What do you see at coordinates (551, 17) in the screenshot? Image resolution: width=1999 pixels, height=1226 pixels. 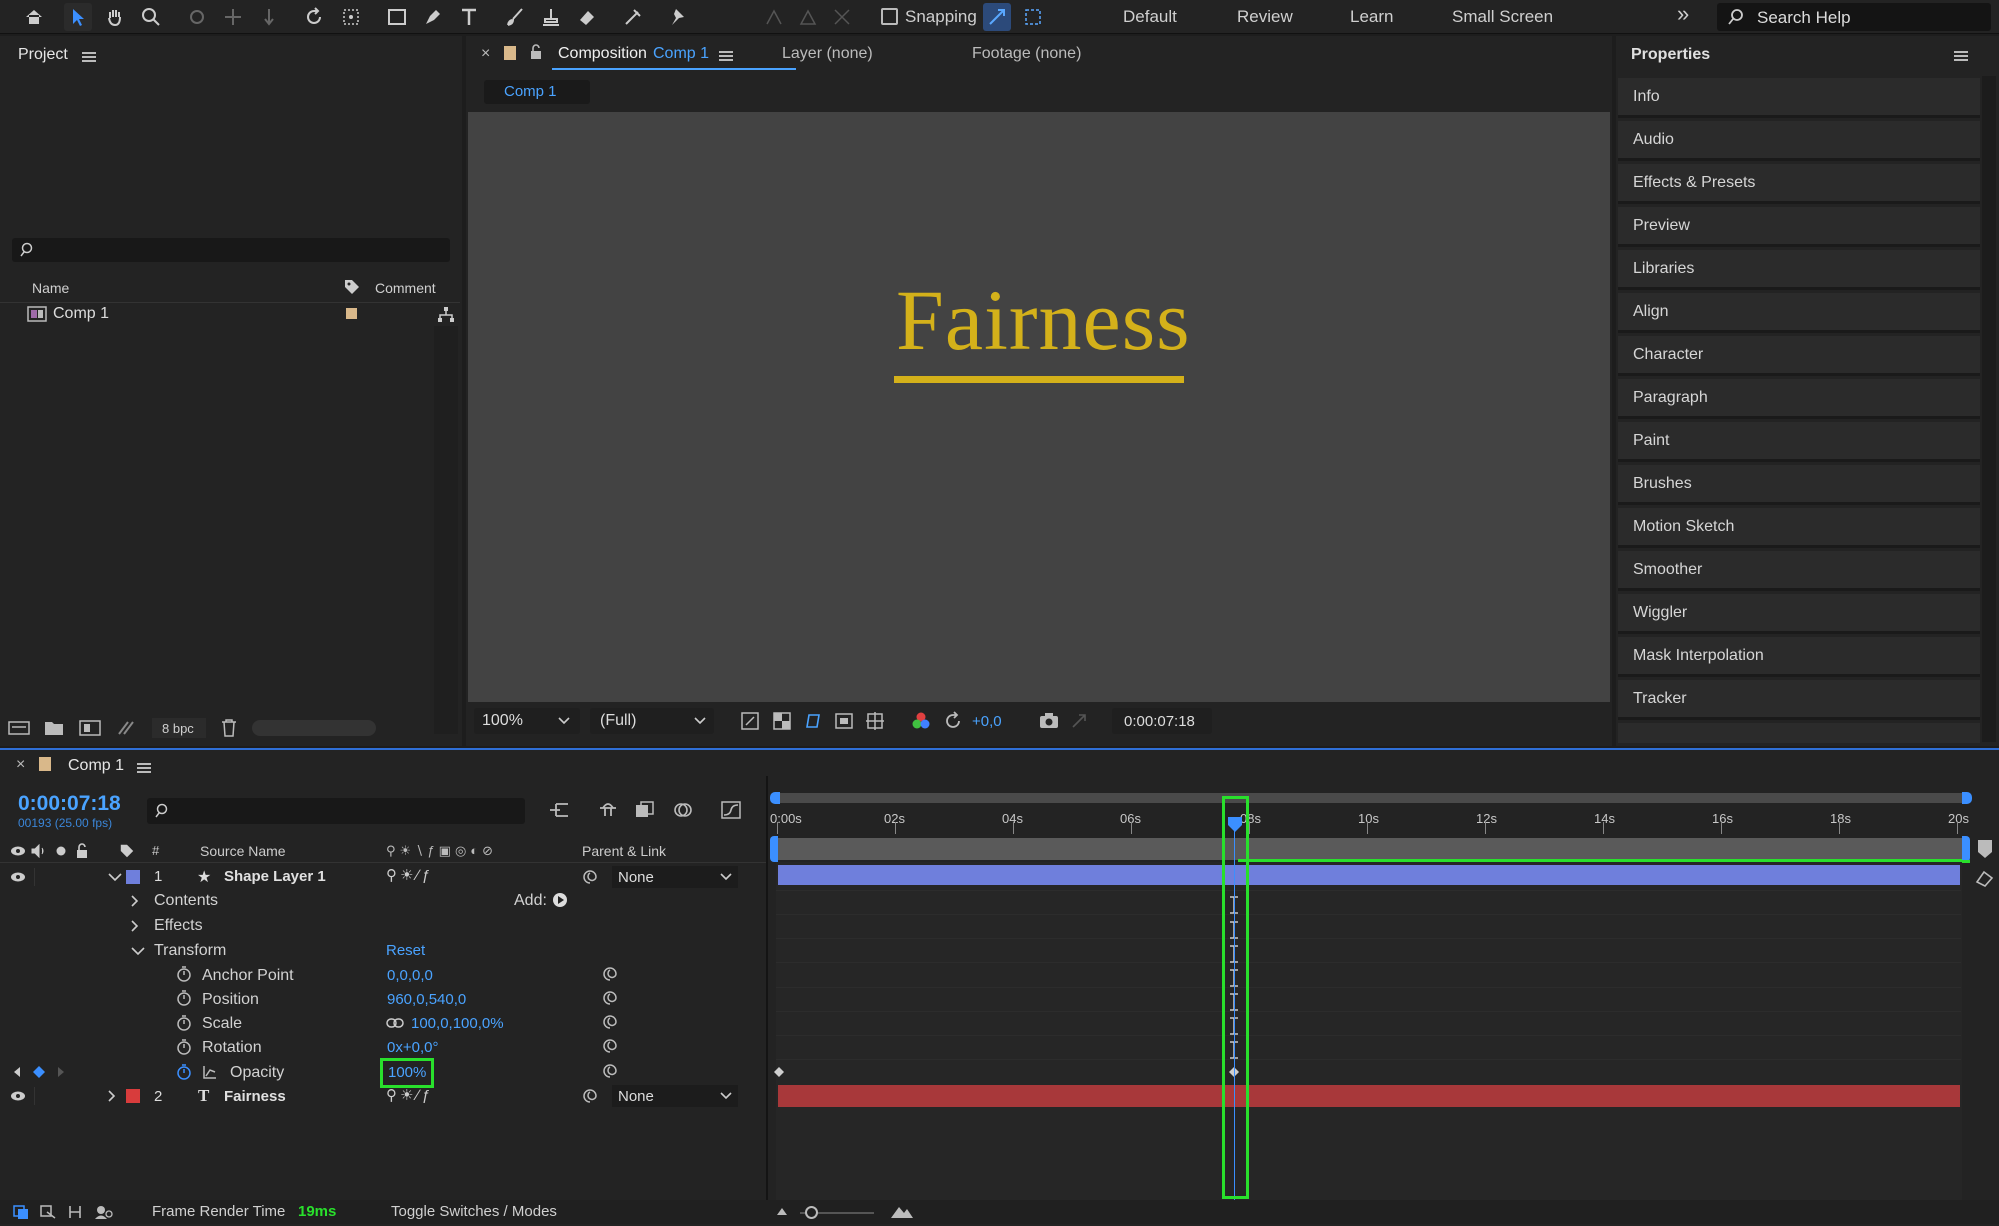 I see `clone-stamp-icon` at bounding box center [551, 17].